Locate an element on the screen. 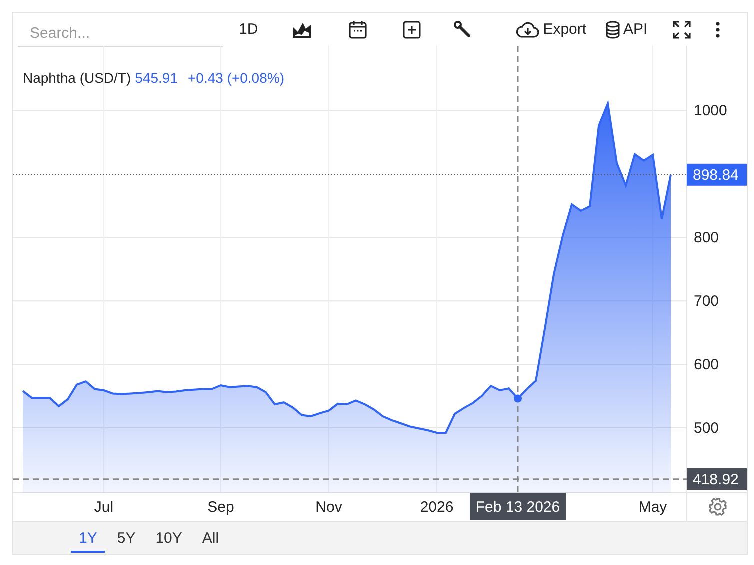  settings-icon is located at coordinates (718, 507).